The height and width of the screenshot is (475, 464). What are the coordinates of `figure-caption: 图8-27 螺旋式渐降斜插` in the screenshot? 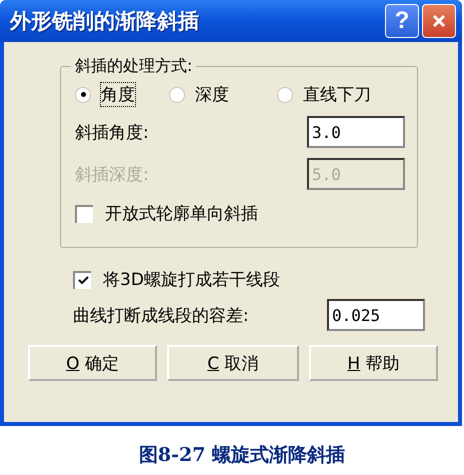 It's located at (242, 455).